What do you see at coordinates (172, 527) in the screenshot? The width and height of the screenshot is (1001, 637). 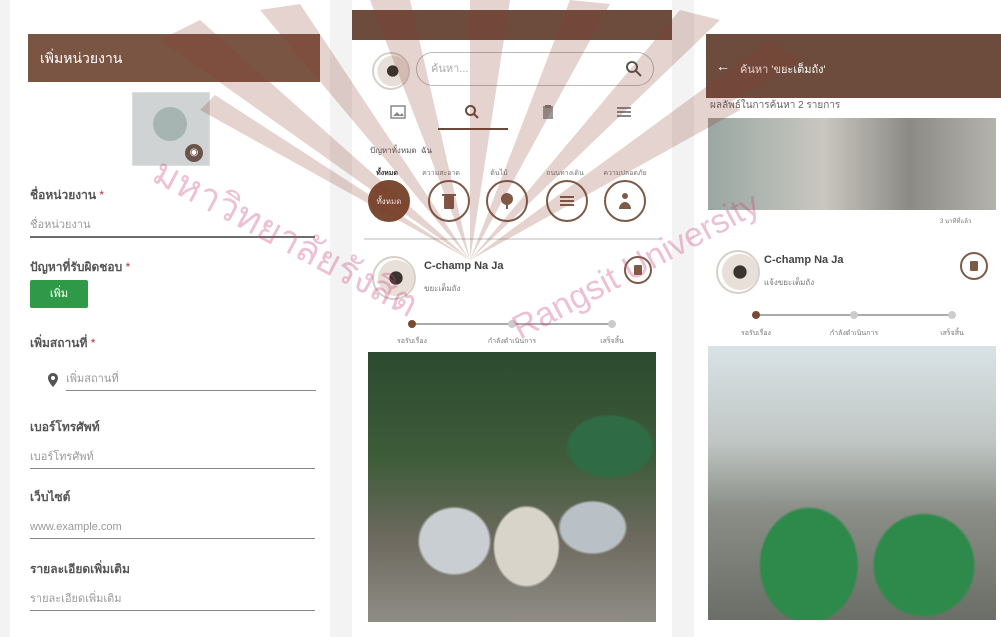 I see `website-input: www.example.com` at bounding box center [172, 527].